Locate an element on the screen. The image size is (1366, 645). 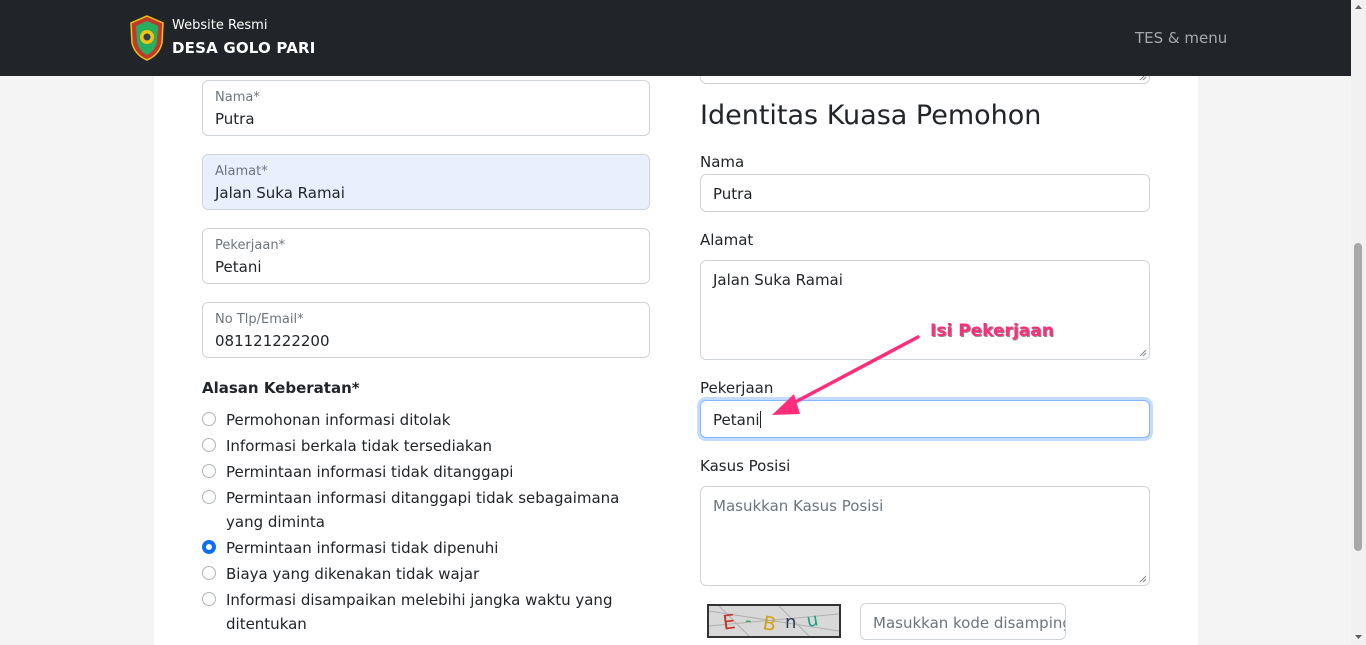
scroll-up-icon is located at coordinates (1358, 7).